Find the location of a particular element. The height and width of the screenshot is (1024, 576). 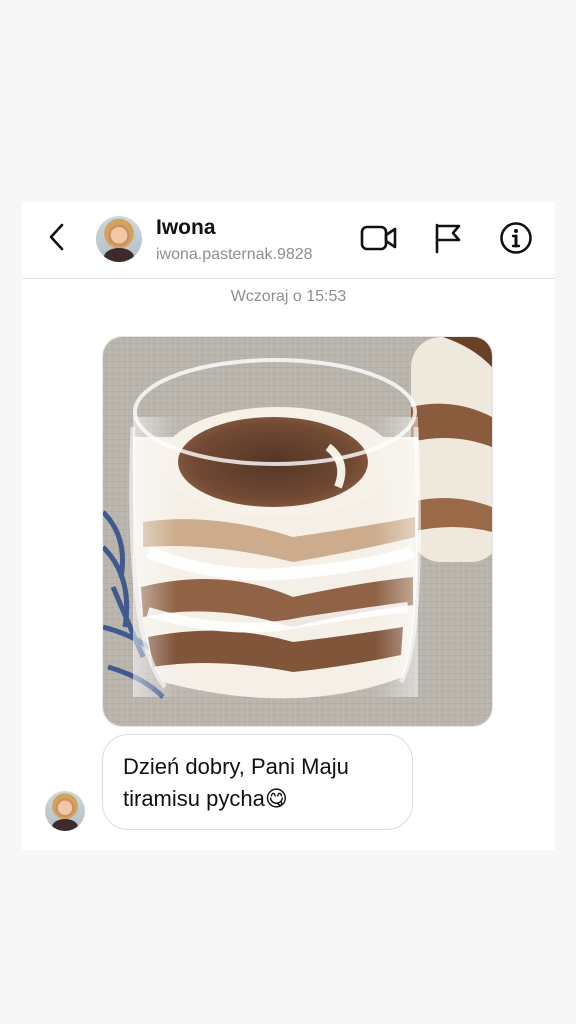

info-circle-icon is located at coordinates (516, 240).